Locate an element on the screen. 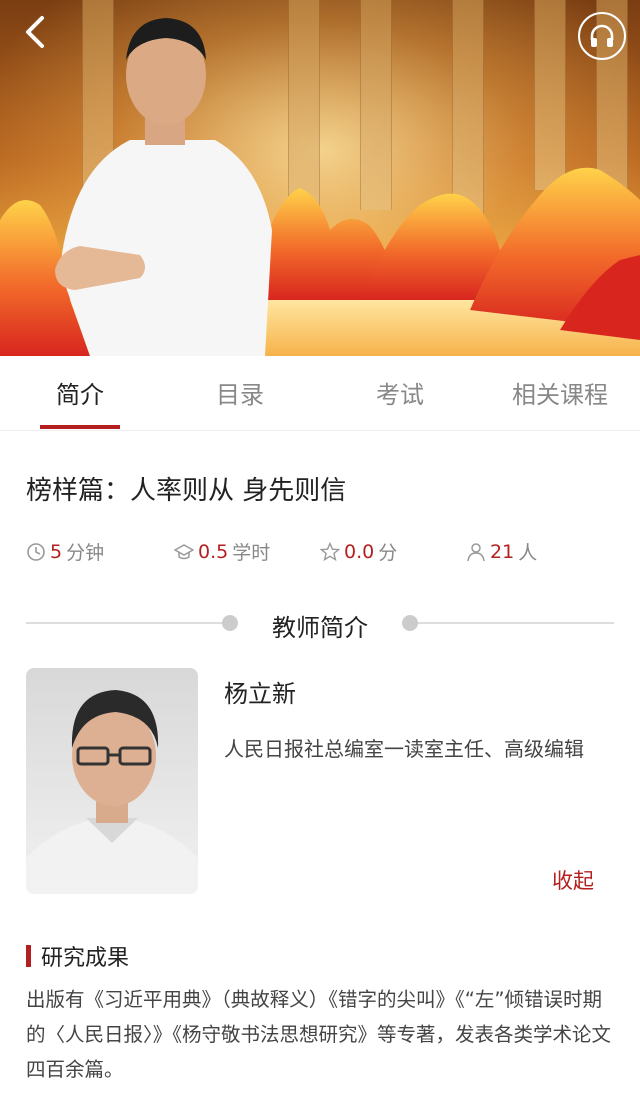  rating-value: 0.0 is located at coordinates (359, 551).